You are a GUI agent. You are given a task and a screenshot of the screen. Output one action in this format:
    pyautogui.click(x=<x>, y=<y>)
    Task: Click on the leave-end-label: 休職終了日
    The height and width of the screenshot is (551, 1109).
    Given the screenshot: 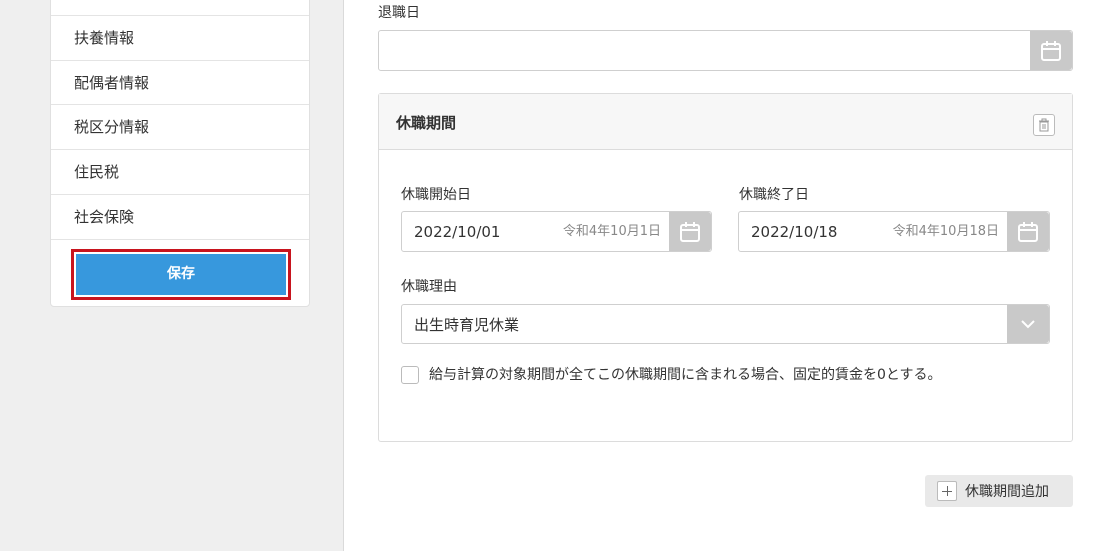 What is the action you would take?
    pyautogui.click(x=774, y=195)
    